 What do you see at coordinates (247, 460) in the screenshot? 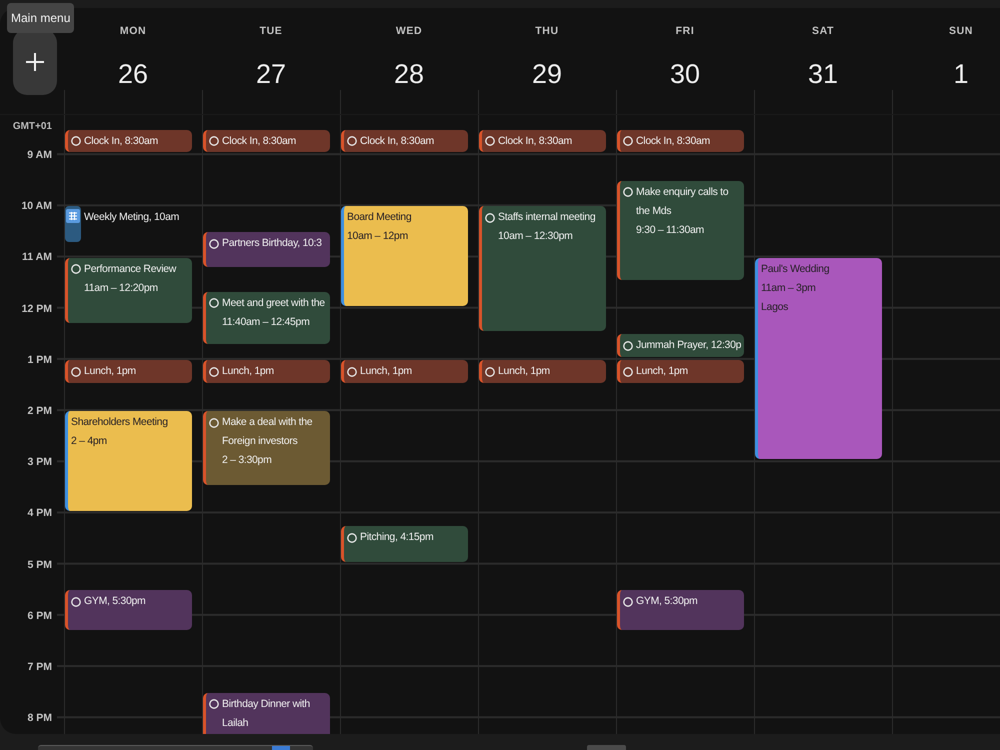
I see `event-time: 2 – 3:30pm` at bounding box center [247, 460].